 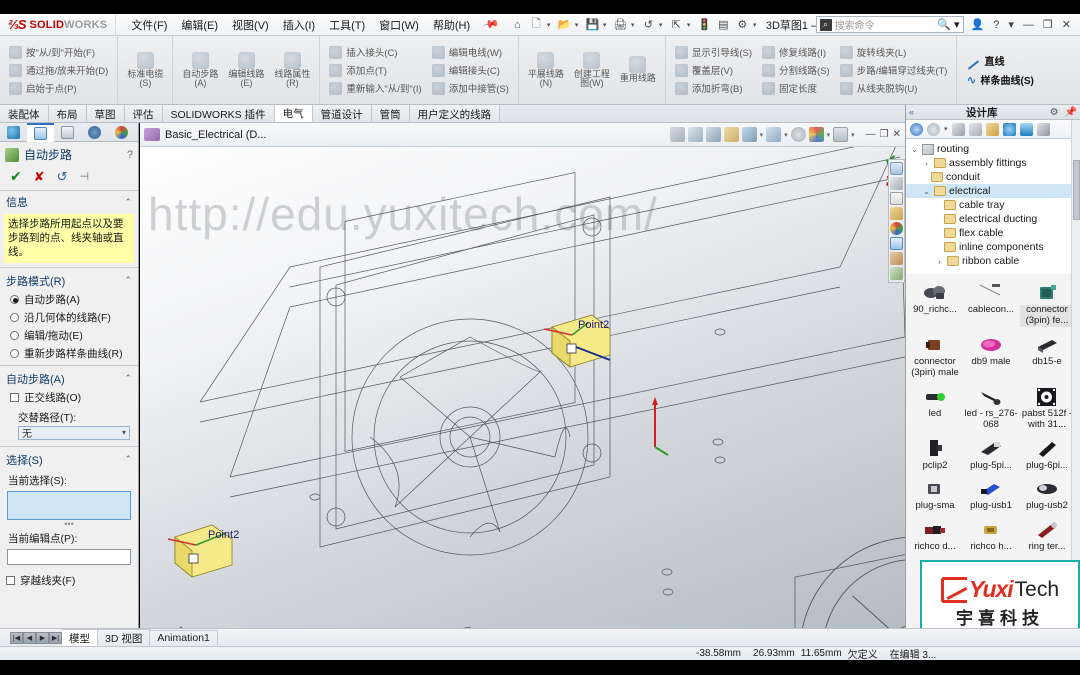 What do you see at coordinates (894, 70) in the screenshot?
I see `ribbon-route-through-clip: 步路/编辑穿过线夹(T)` at bounding box center [894, 70].